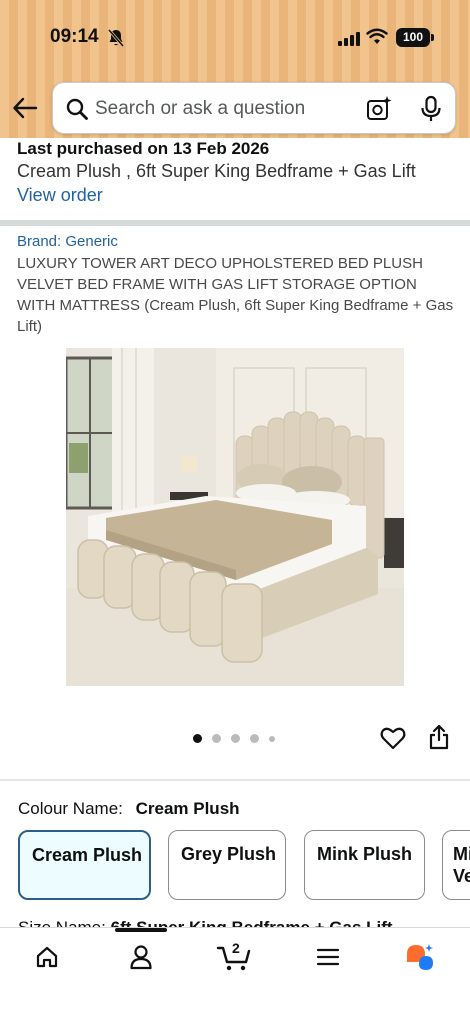  I want to click on colour-option-mink-plush: Mink Plush, so click(364, 865).